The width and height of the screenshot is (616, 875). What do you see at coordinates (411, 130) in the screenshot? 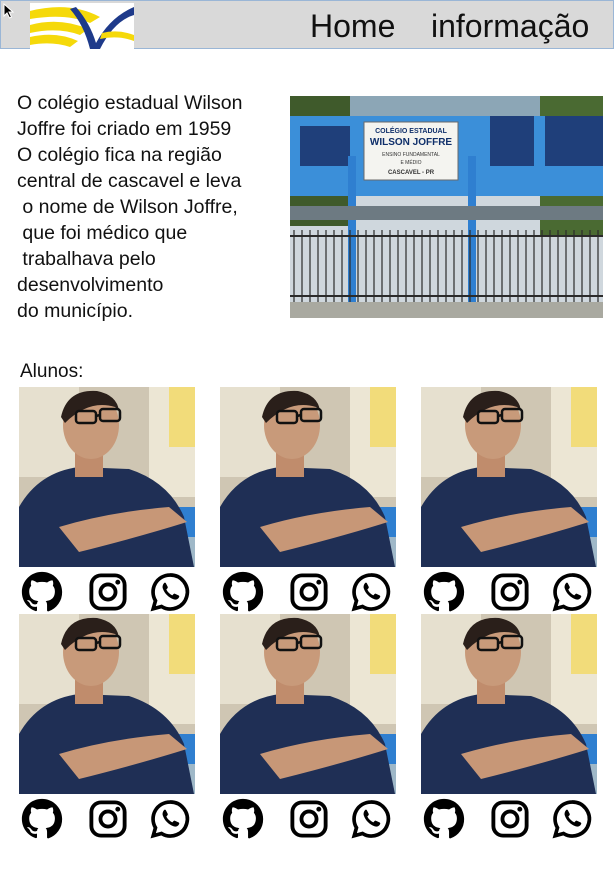
I see `sign-line1: COLÉGIO ESTADUAL` at bounding box center [411, 130].